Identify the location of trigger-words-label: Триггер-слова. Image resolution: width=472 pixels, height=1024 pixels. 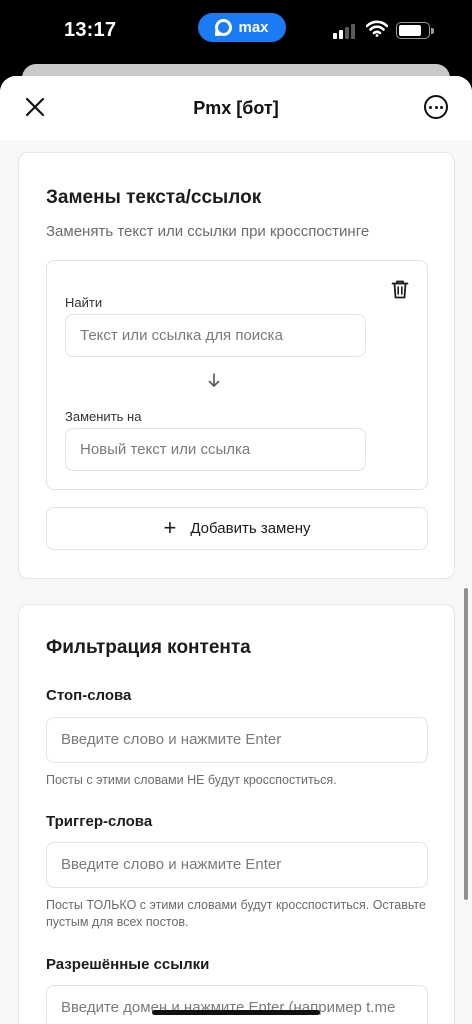
(99, 821).